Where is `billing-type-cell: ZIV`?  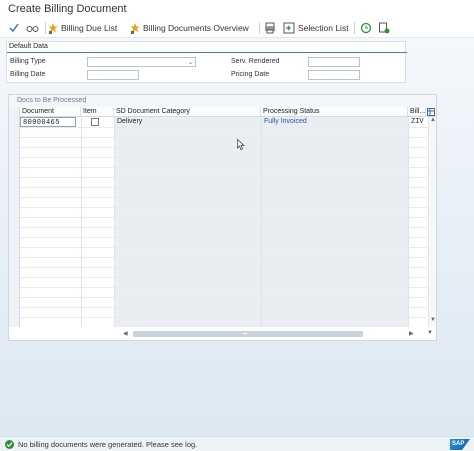 billing-type-cell: ZIV is located at coordinates (417, 122).